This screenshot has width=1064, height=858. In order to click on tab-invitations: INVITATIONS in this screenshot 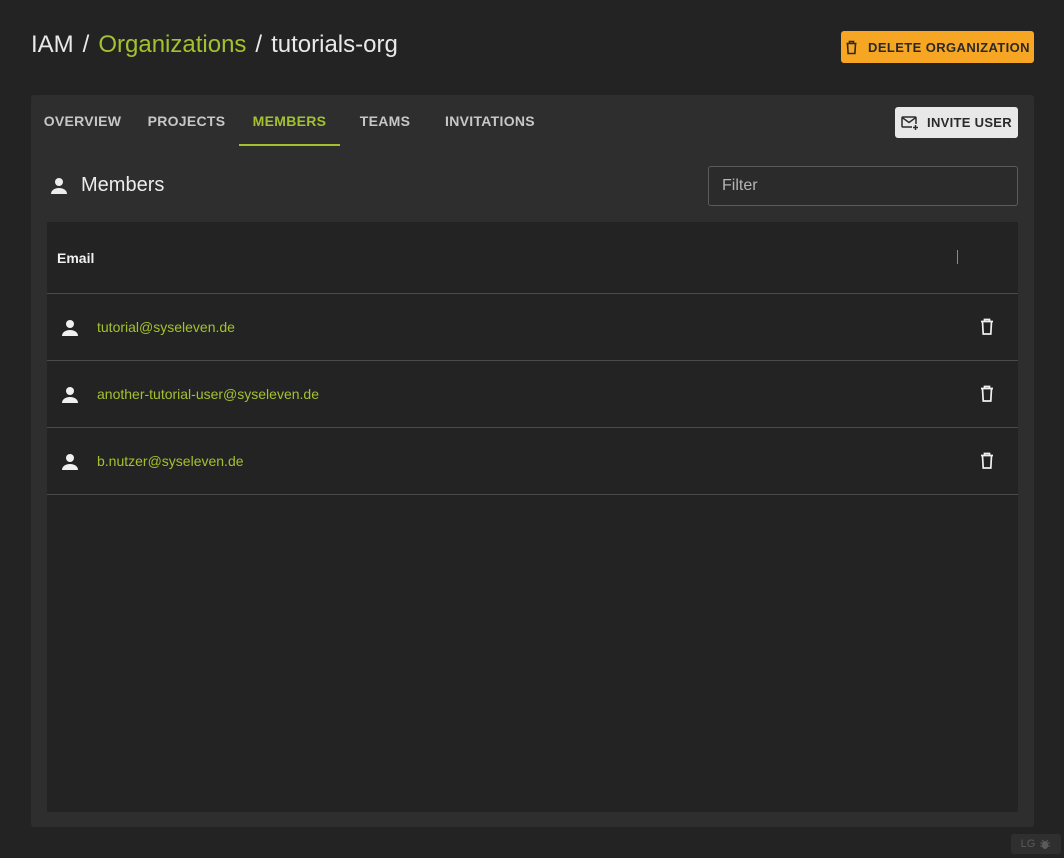, I will do `click(490, 120)`.